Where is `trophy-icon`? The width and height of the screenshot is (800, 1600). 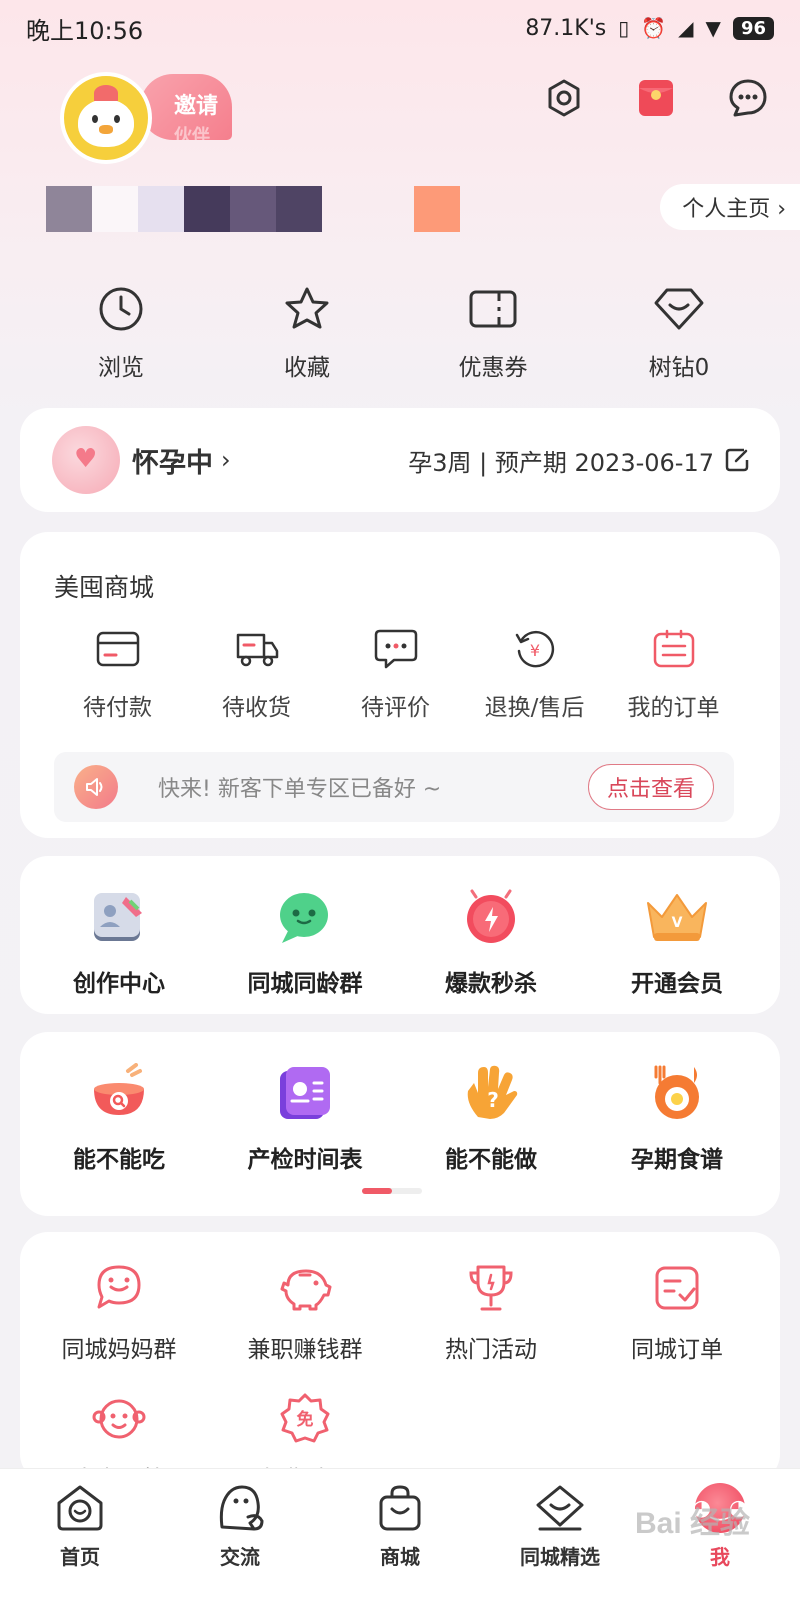 trophy-icon is located at coordinates (491, 1288).